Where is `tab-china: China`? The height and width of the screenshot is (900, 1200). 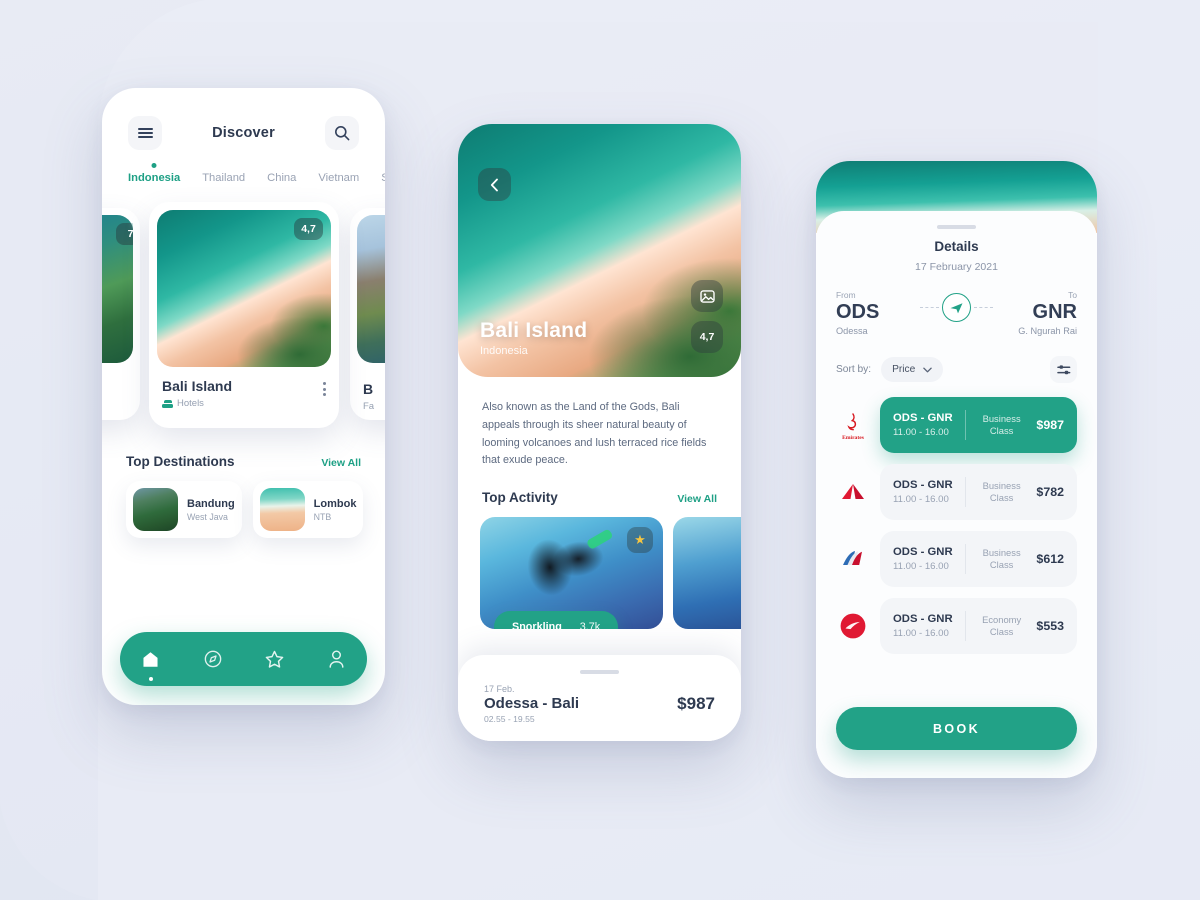 tab-china: China is located at coordinates (281, 178).